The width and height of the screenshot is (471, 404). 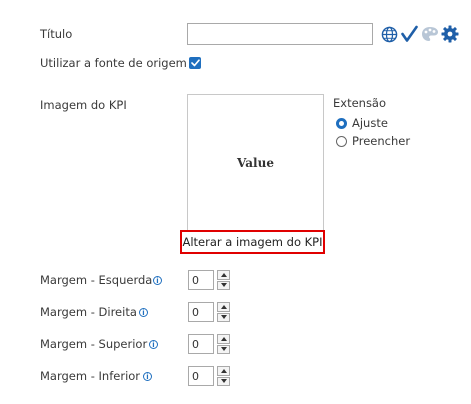 What do you see at coordinates (88, 312) in the screenshot?
I see `margin-right-label: Margem - Direita` at bounding box center [88, 312].